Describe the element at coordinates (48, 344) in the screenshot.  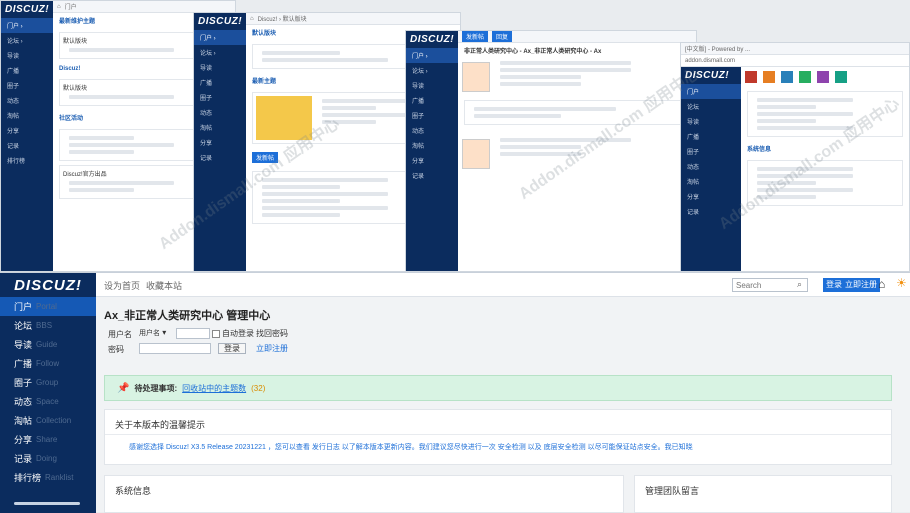
I see `sidebar-item-guide: 导读 Guide` at that location.